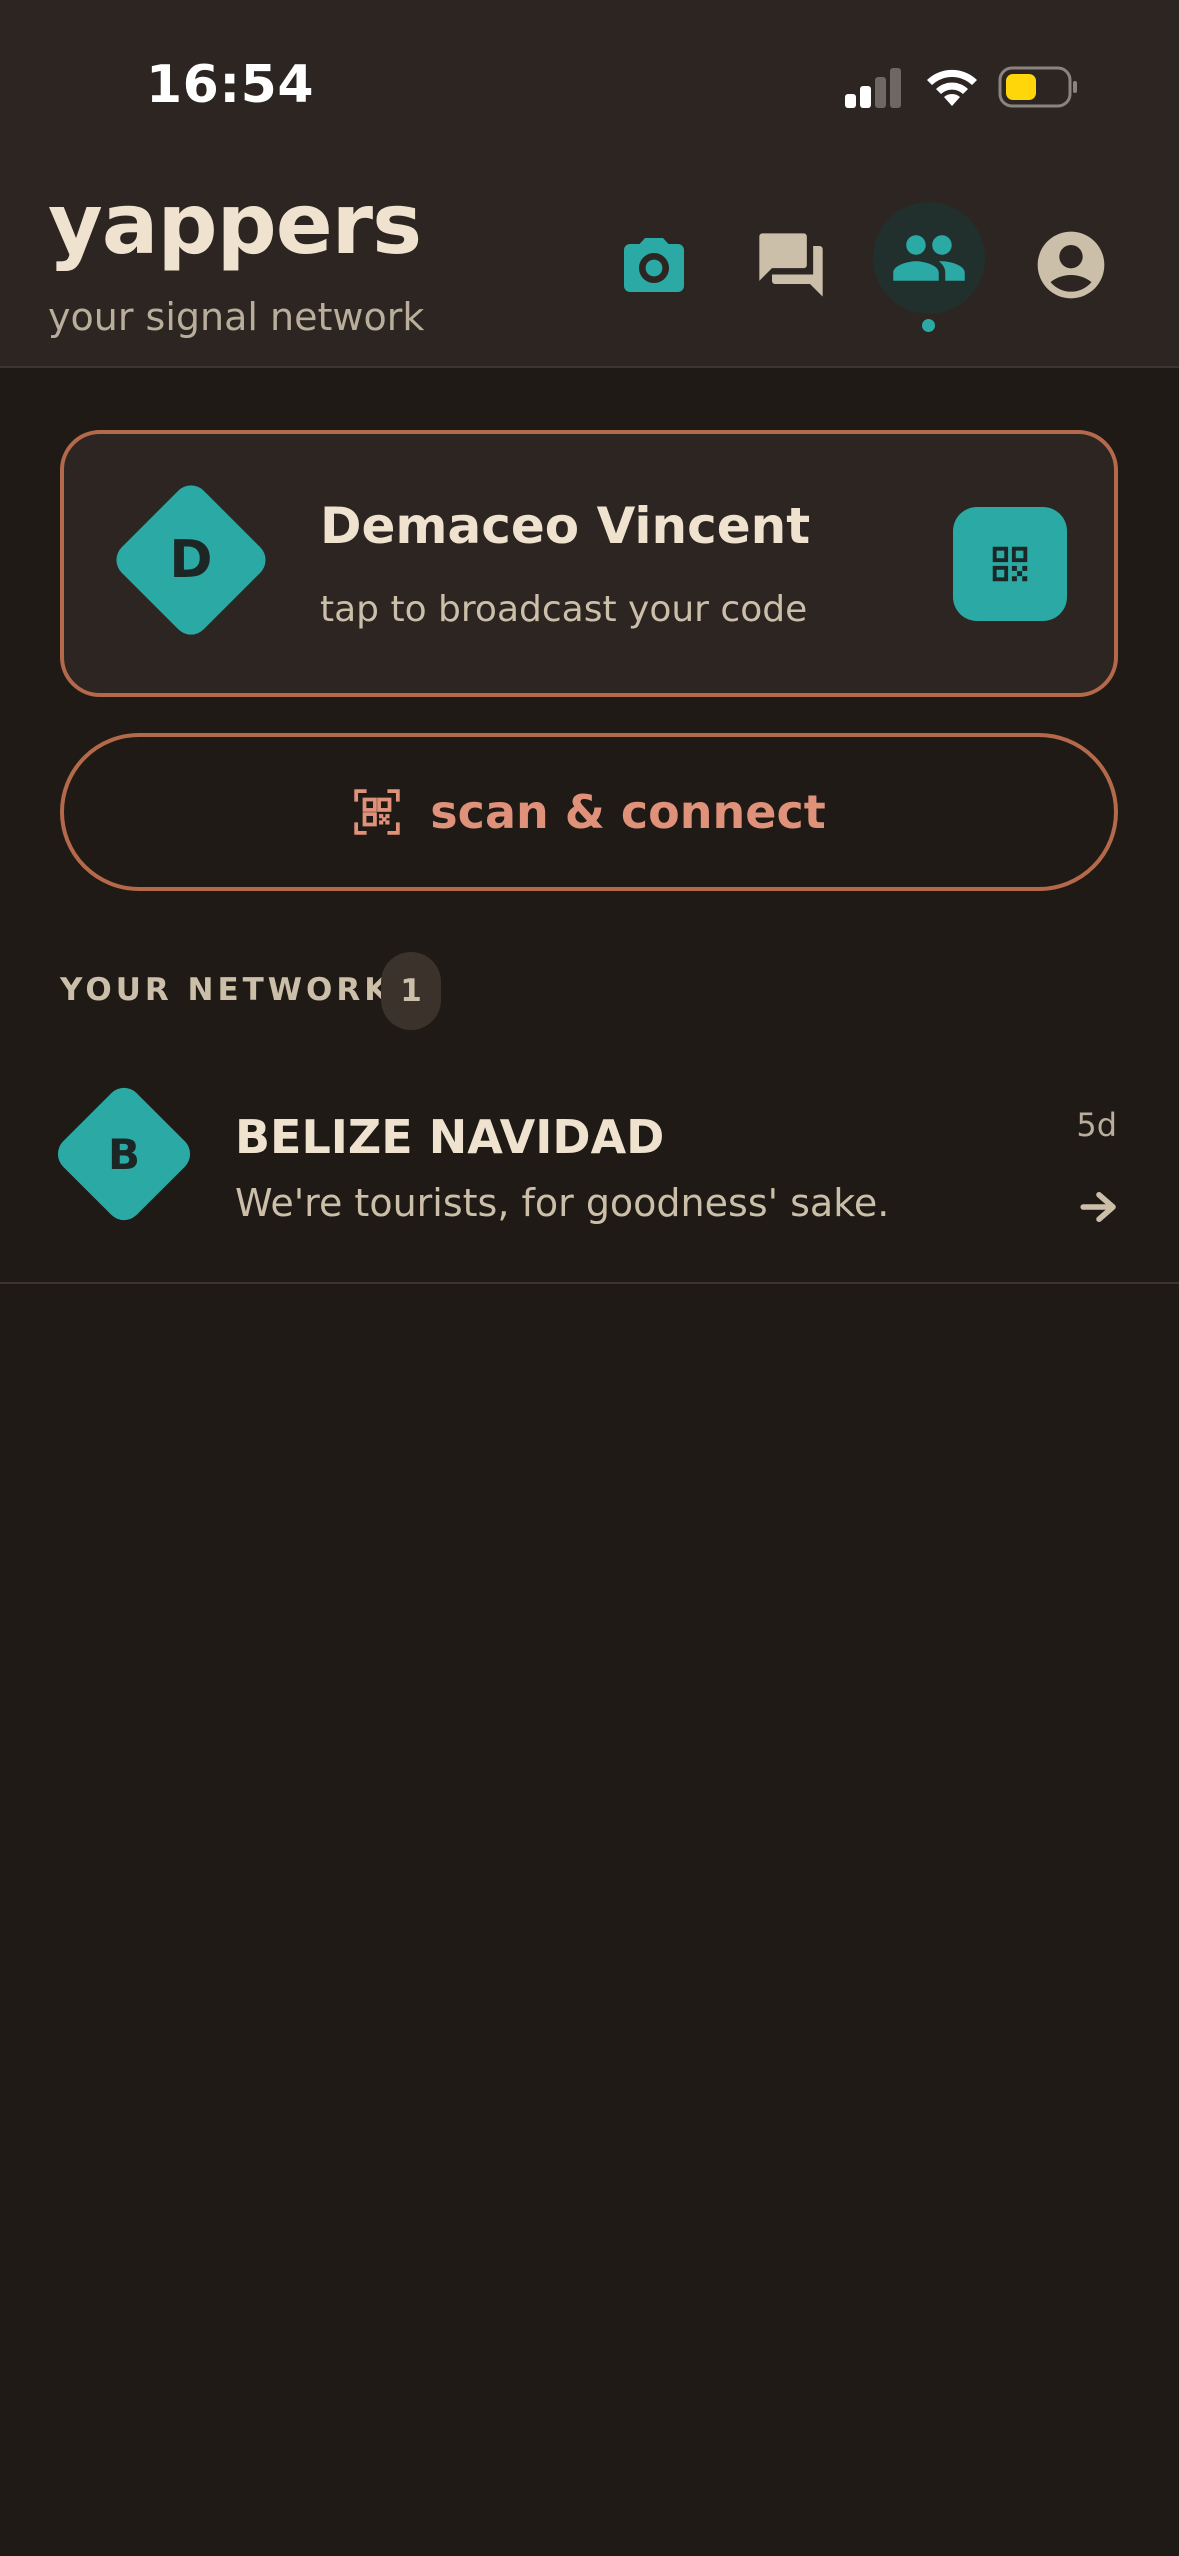 The width and height of the screenshot is (1179, 2556). I want to click on chat-nav-button, so click(791, 265).